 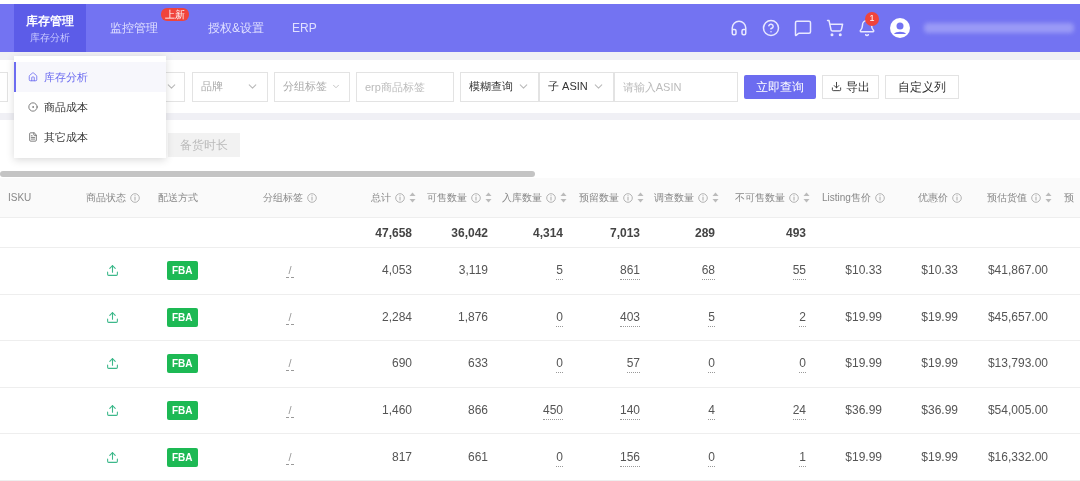 What do you see at coordinates (867, 28) in the screenshot?
I see `bell-icon` at bounding box center [867, 28].